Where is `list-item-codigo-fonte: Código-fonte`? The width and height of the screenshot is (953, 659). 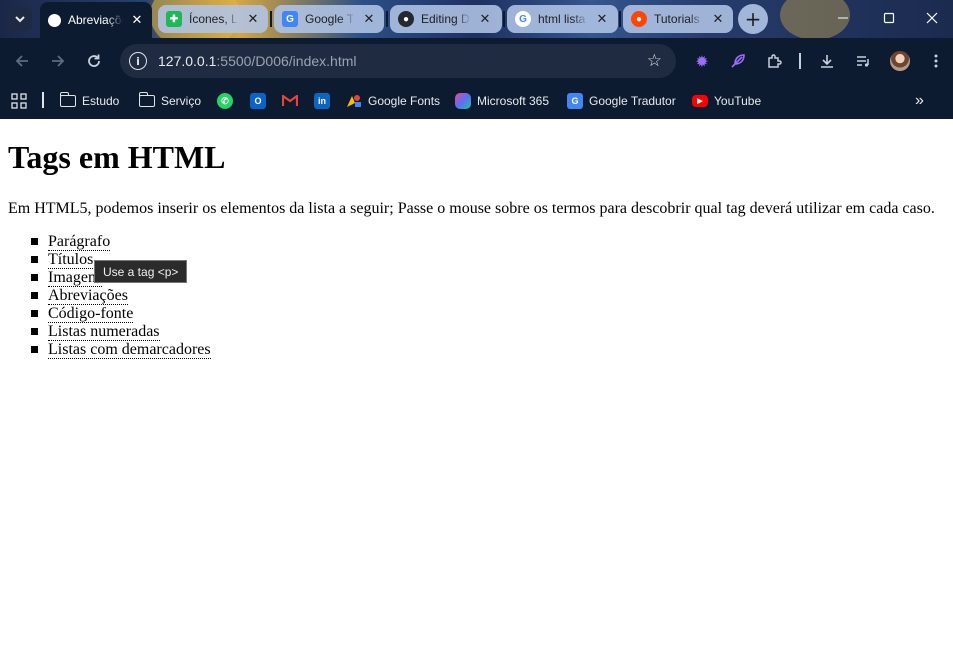
list-item-codigo-fonte: Código-fonte is located at coordinates (121, 314).